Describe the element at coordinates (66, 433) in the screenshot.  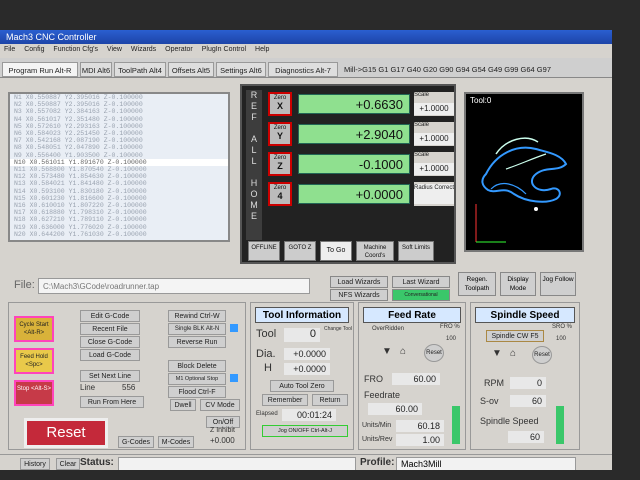
I see `reset-button: Reset` at that location.